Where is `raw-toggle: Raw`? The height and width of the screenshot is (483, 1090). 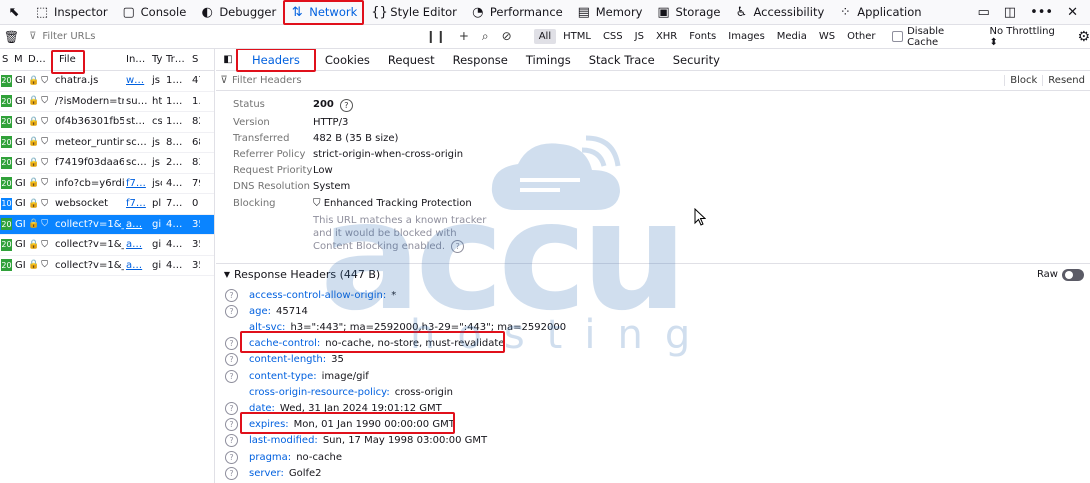
raw-toggle: Raw is located at coordinates (1060, 274).